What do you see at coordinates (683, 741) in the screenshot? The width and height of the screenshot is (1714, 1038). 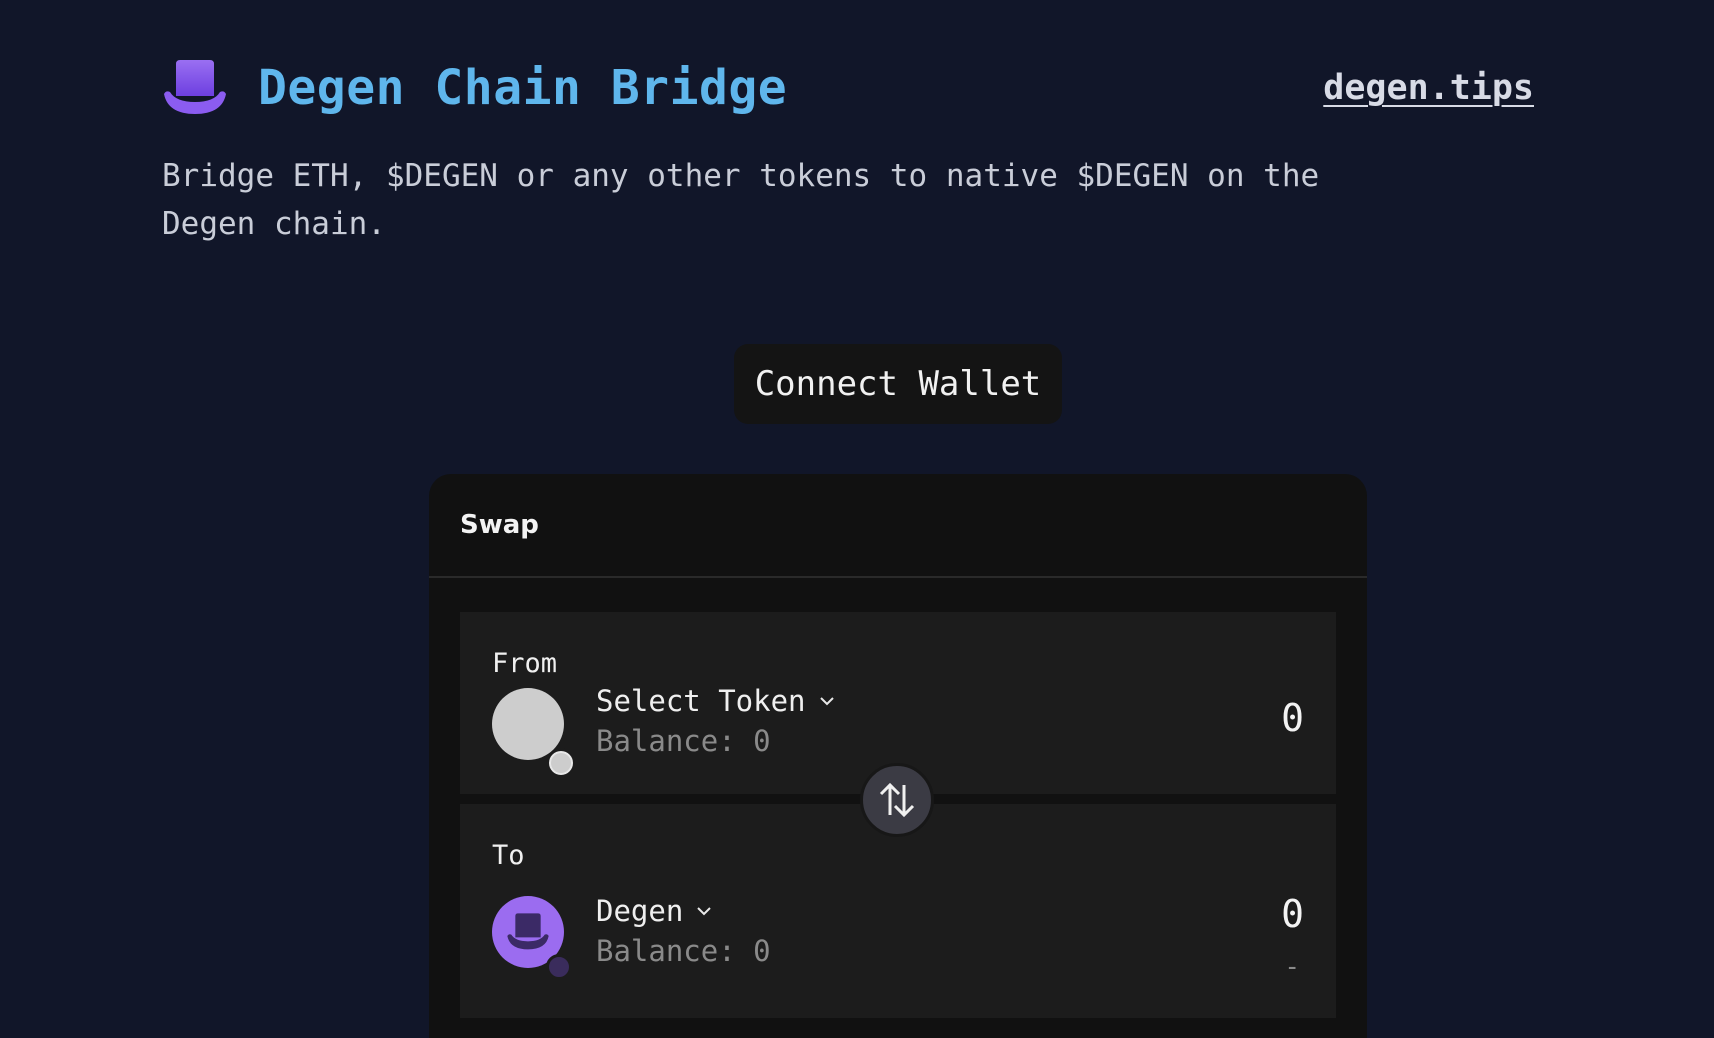 I see `from-balance: Balance: 0` at bounding box center [683, 741].